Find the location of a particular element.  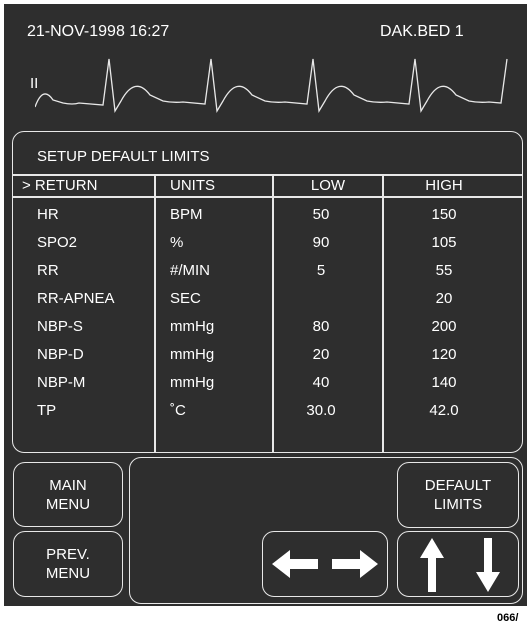

low-limit: 30.0 is located at coordinates (321, 410).